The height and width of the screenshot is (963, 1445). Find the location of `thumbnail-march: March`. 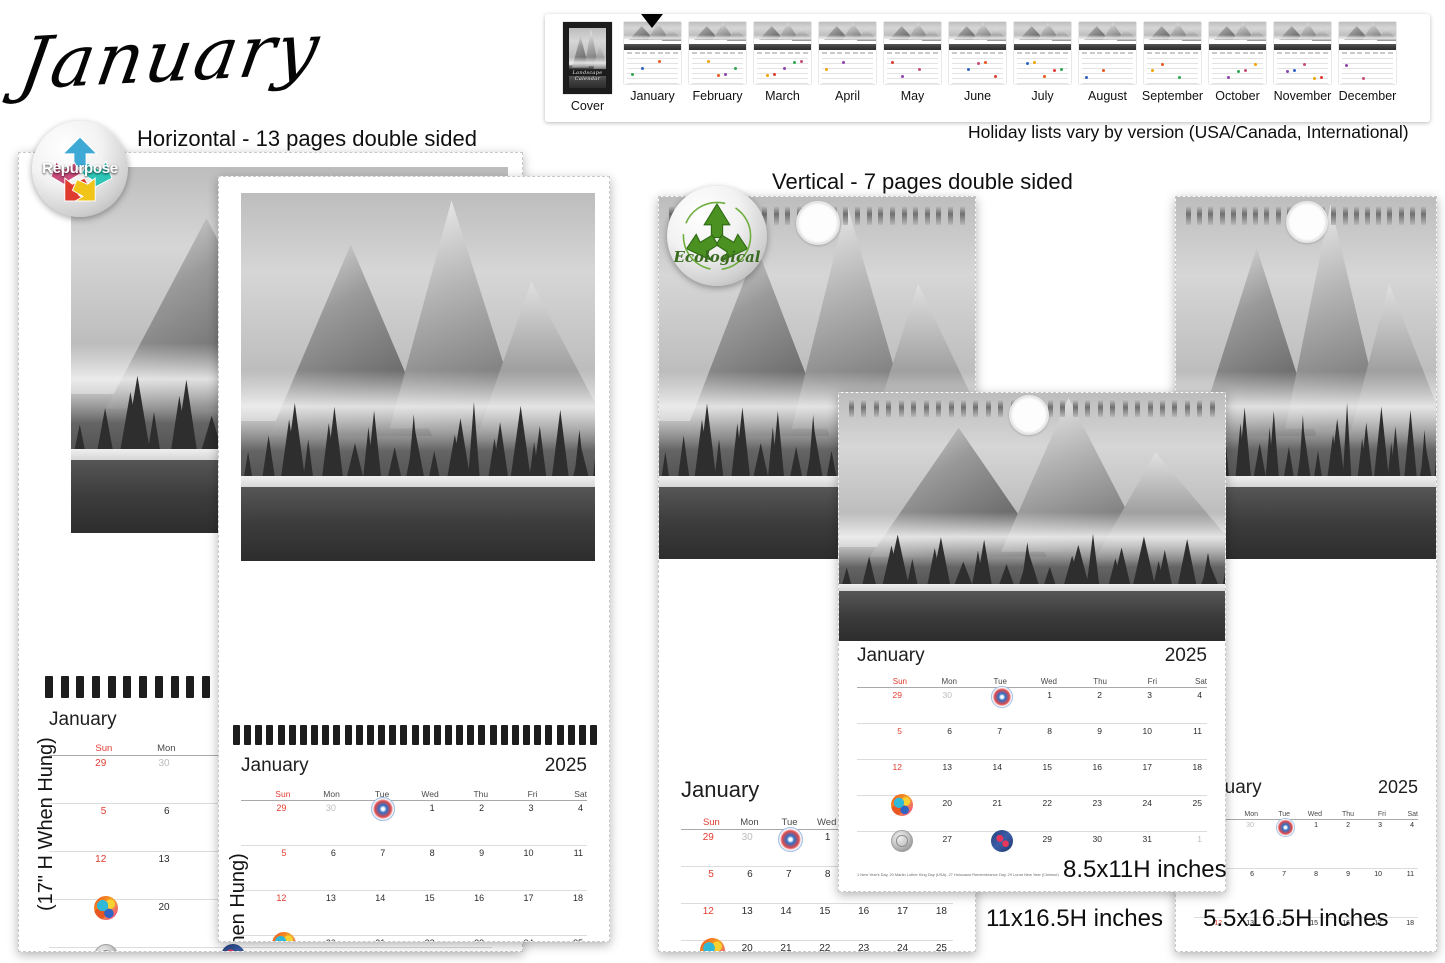

thumbnail-march: March is located at coordinates (782, 62).